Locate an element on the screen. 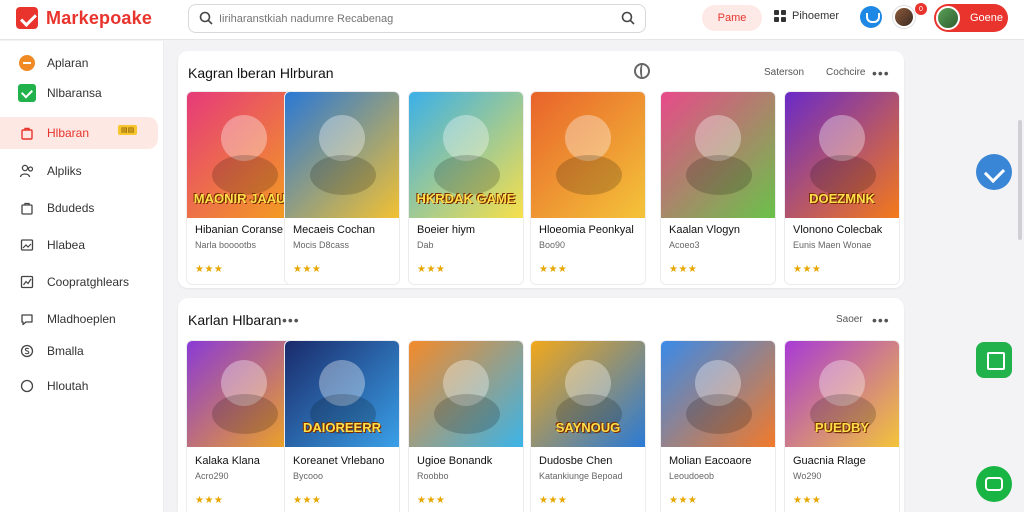 Image resolution: width=1024 pixels, height=512 pixels. sidebar-item-aplaran: Aplaran is located at coordinates (79, 63).